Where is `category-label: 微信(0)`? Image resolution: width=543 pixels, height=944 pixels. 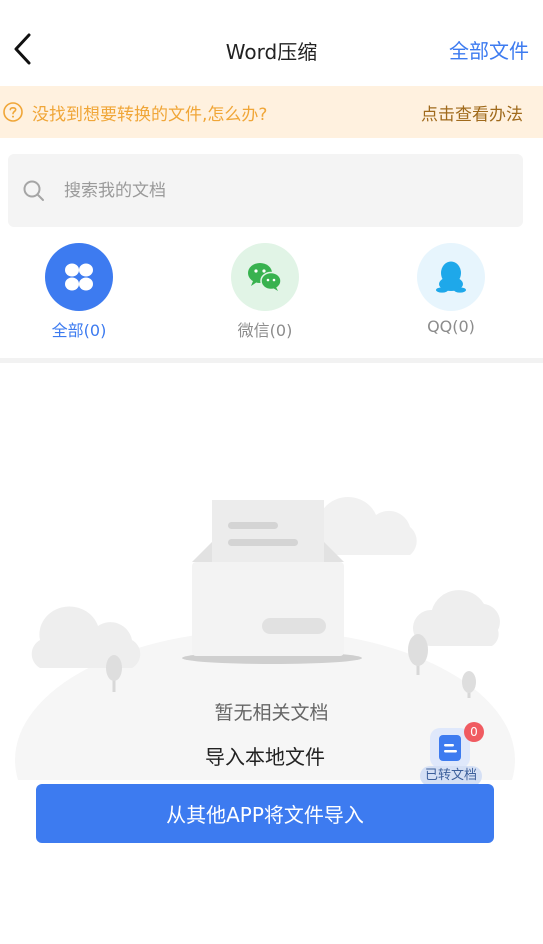 category-label: 微信(0) is located at coordinates (265, 330).